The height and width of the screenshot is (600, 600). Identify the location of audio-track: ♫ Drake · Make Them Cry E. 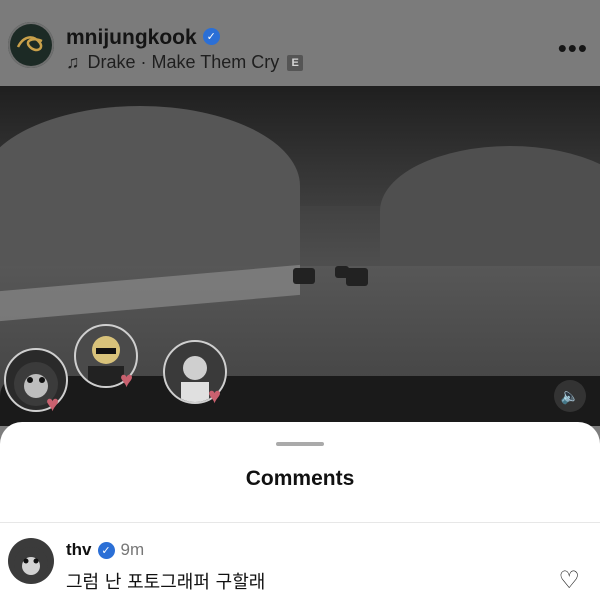
(185, 62).